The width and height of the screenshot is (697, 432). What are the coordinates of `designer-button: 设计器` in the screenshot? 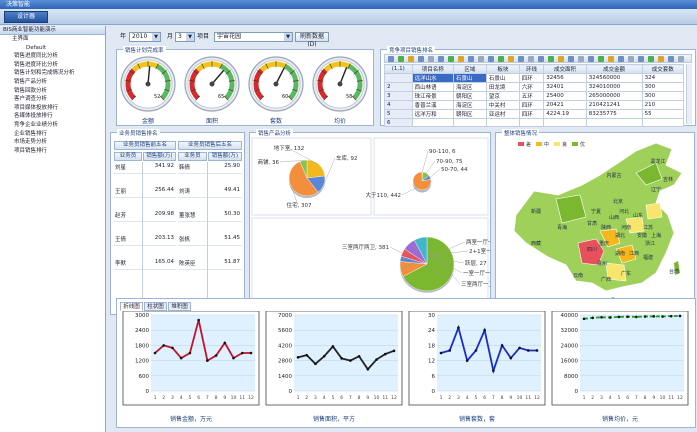 It's located at (26, 17).